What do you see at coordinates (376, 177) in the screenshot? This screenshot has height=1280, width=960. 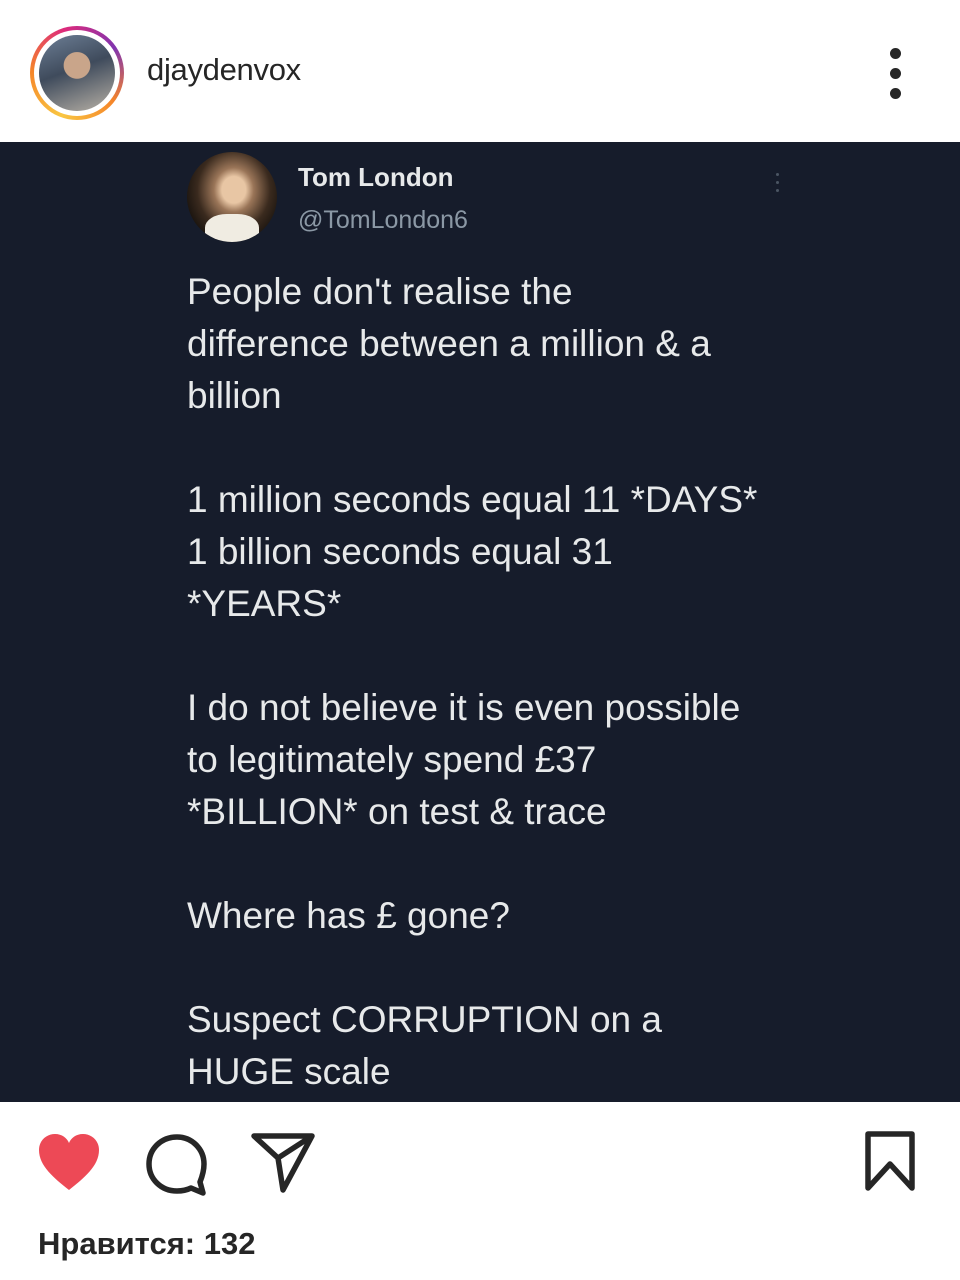 I see `tweet-author-name: Tom London` at bounding box center [376, 177].